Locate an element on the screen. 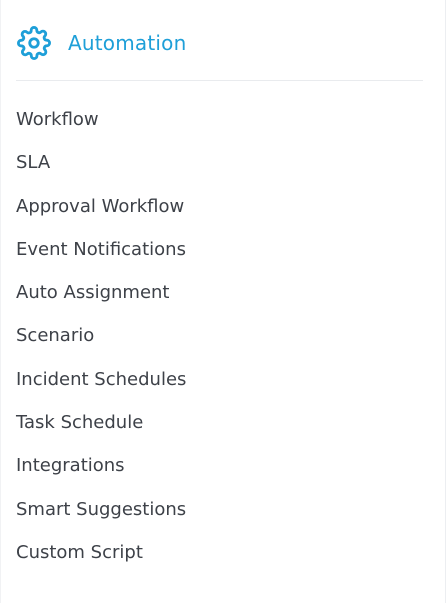  panel-header: Automation is located at coordinates (219, 53).